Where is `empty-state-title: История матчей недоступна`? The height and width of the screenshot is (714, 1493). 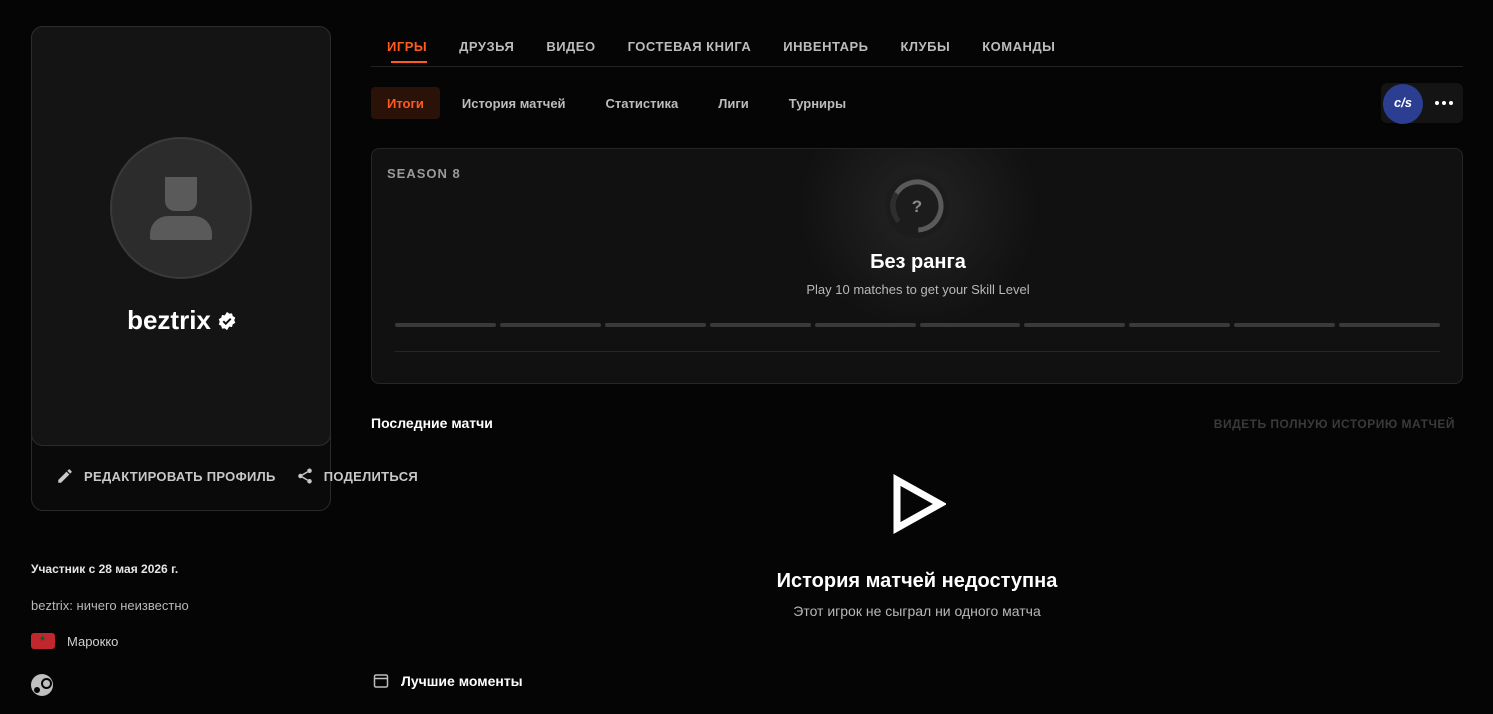
empty-state-title: История матчей недоступна is located at coordinates (917, 581).